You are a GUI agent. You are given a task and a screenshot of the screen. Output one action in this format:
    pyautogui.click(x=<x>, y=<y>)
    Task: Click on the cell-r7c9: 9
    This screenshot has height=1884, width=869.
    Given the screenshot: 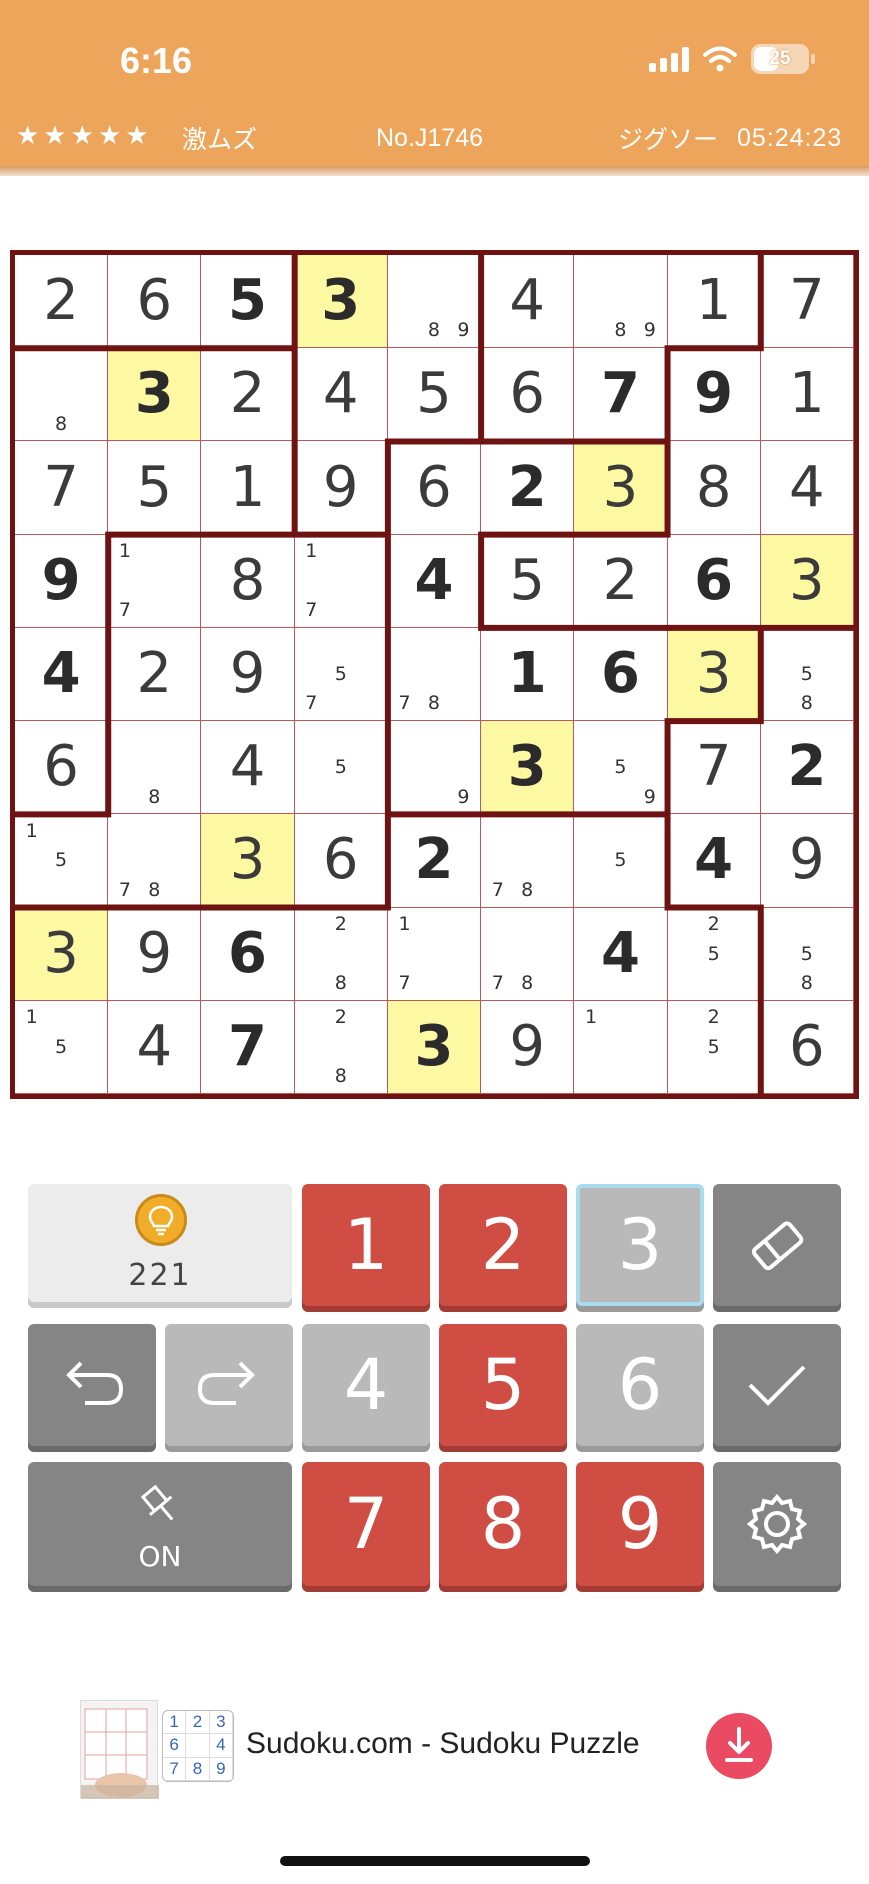 What is the action you would take?
    pyautogui.click(x=807, y=861)
    